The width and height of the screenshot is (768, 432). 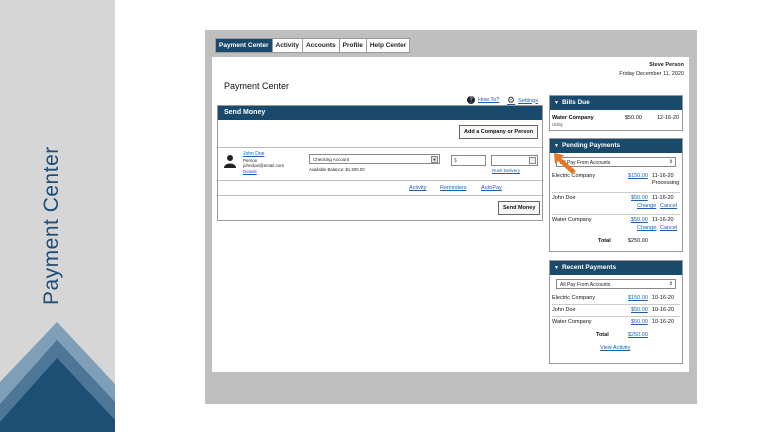 I want to click on annotation-arrow-icon, so click(x=565, y=163).